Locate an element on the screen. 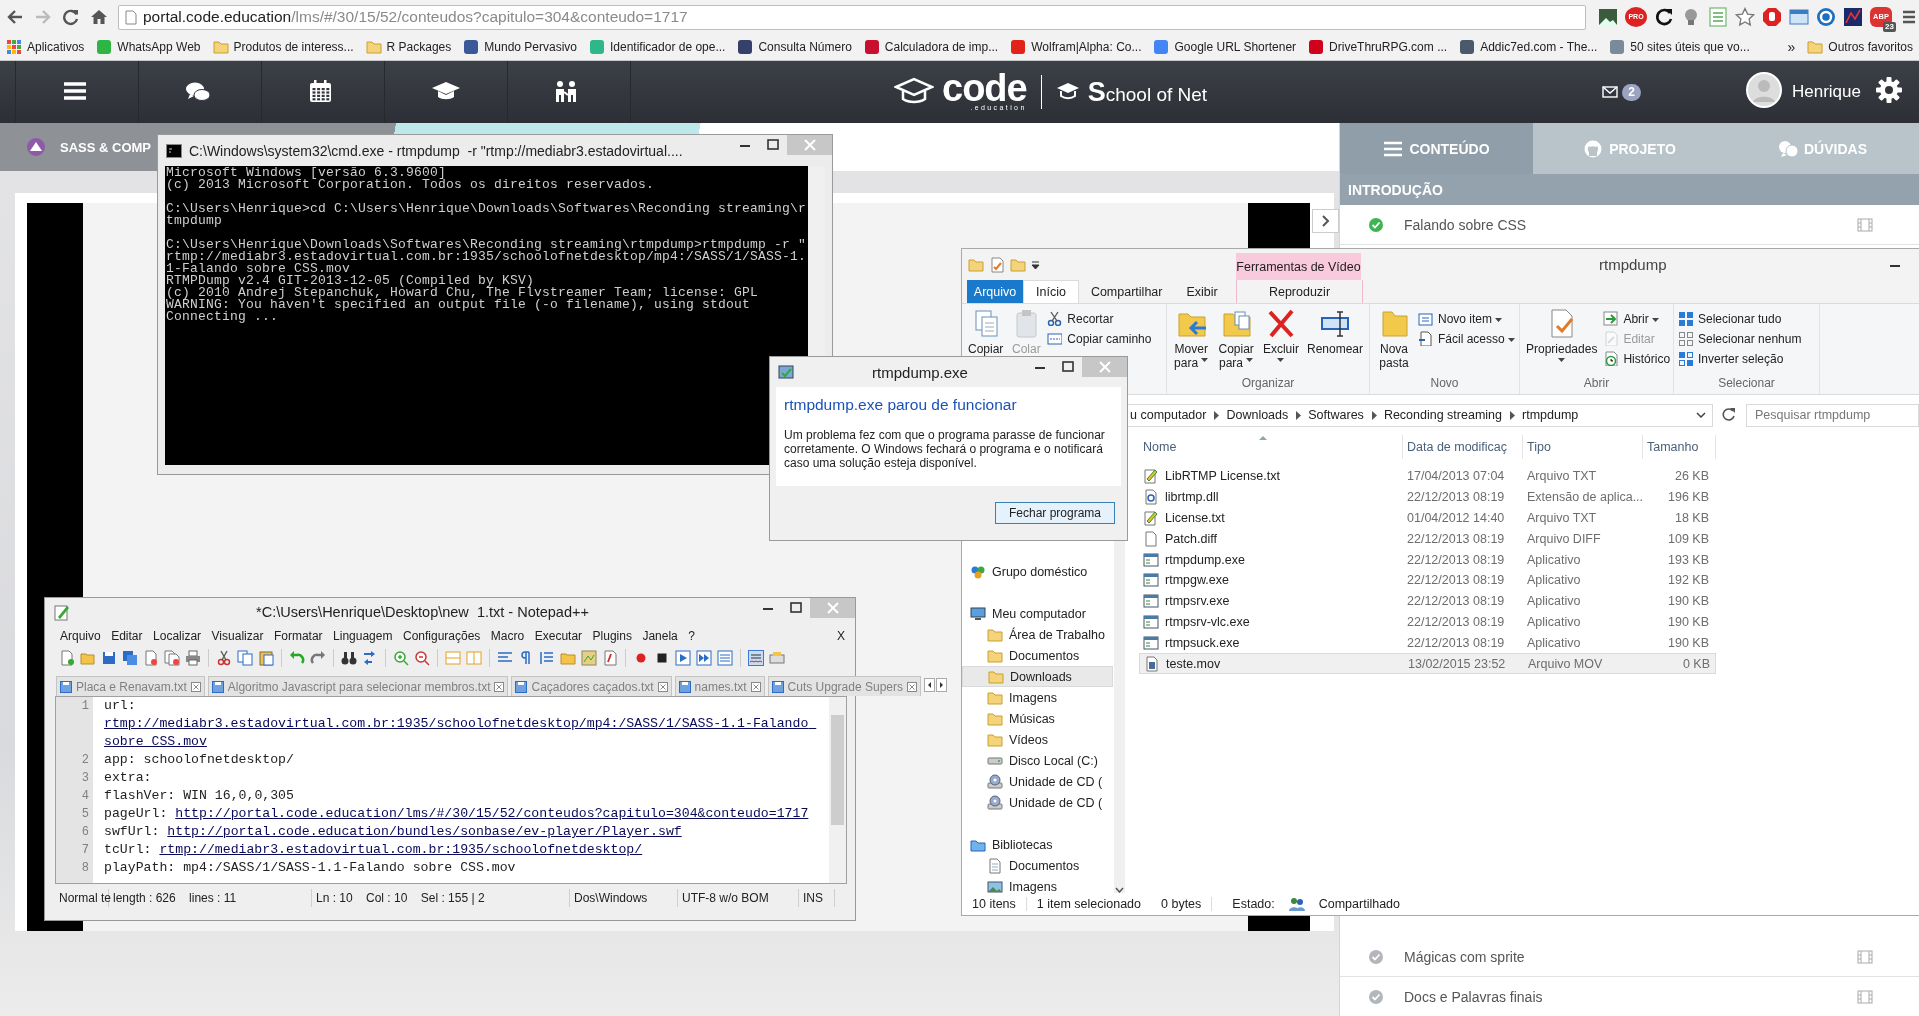 This screenshot has width=1919, height=1016. zoom-out-icon is located at coordinates (422, 658).